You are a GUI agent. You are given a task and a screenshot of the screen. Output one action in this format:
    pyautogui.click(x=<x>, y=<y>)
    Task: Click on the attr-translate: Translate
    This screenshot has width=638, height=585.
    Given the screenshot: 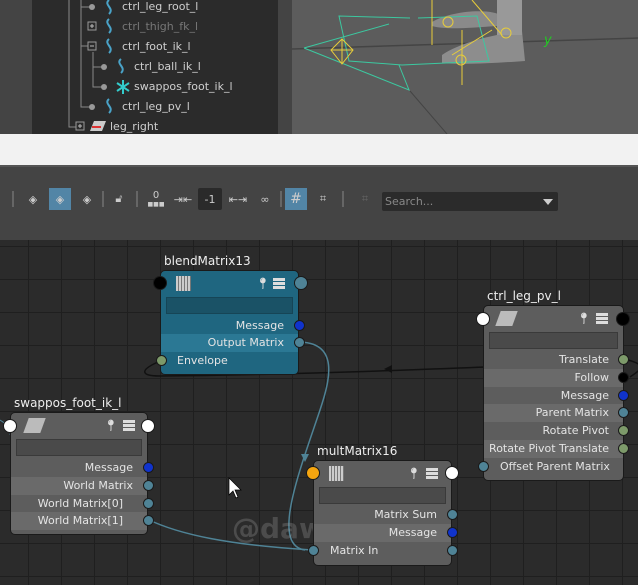 What is the action you would take?
    pyautogui.click(x=553, y=360)
    